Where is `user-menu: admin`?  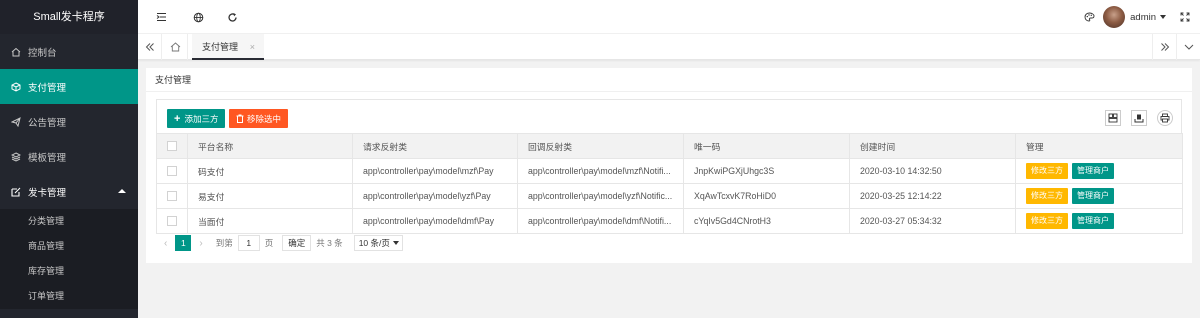 user-menu: admin is located at coordinates (1134, 17).